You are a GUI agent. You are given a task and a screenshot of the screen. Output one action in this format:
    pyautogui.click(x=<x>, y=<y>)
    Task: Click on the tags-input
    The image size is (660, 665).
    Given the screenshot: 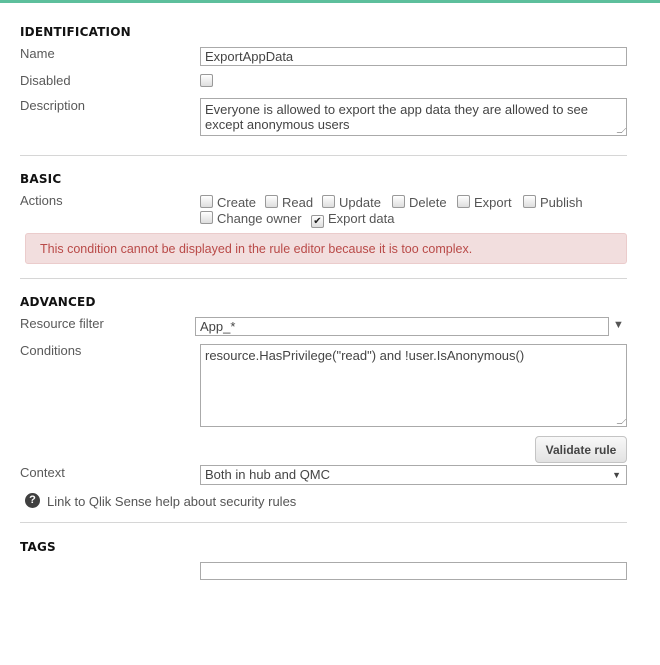 What is the action you would take?
    pyautogui.click(x=413, y=571)
    